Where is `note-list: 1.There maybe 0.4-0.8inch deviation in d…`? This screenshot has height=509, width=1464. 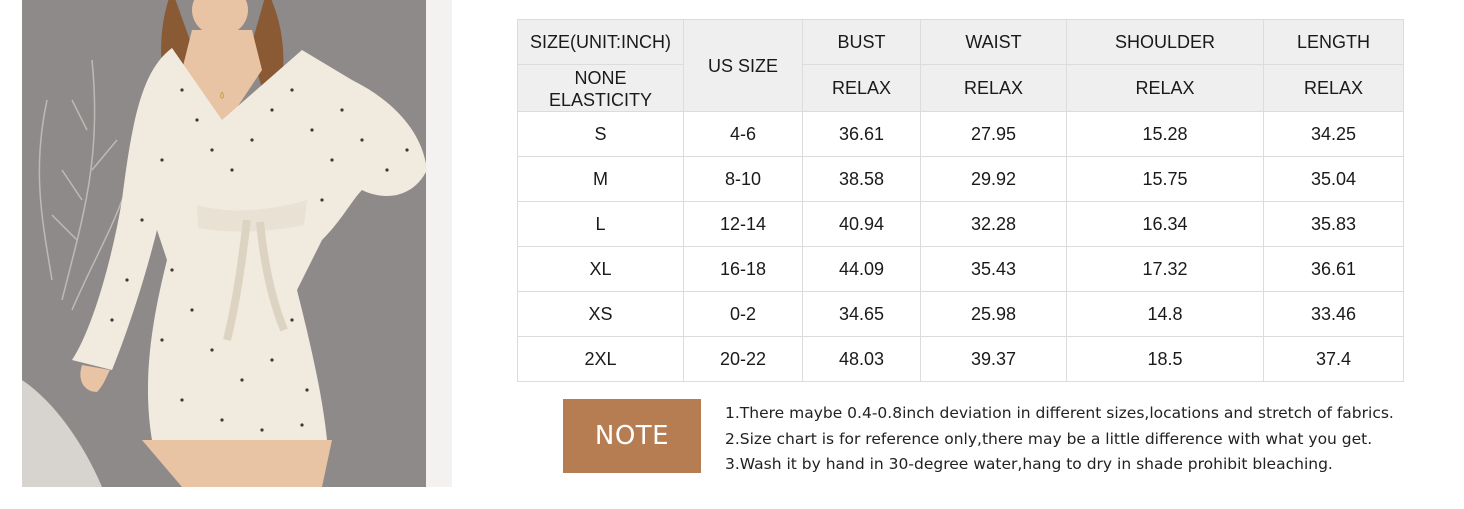
note-list: 1.There maybe 0.4-0.8inch deviation in d… is located at coordinates (1075, 439).